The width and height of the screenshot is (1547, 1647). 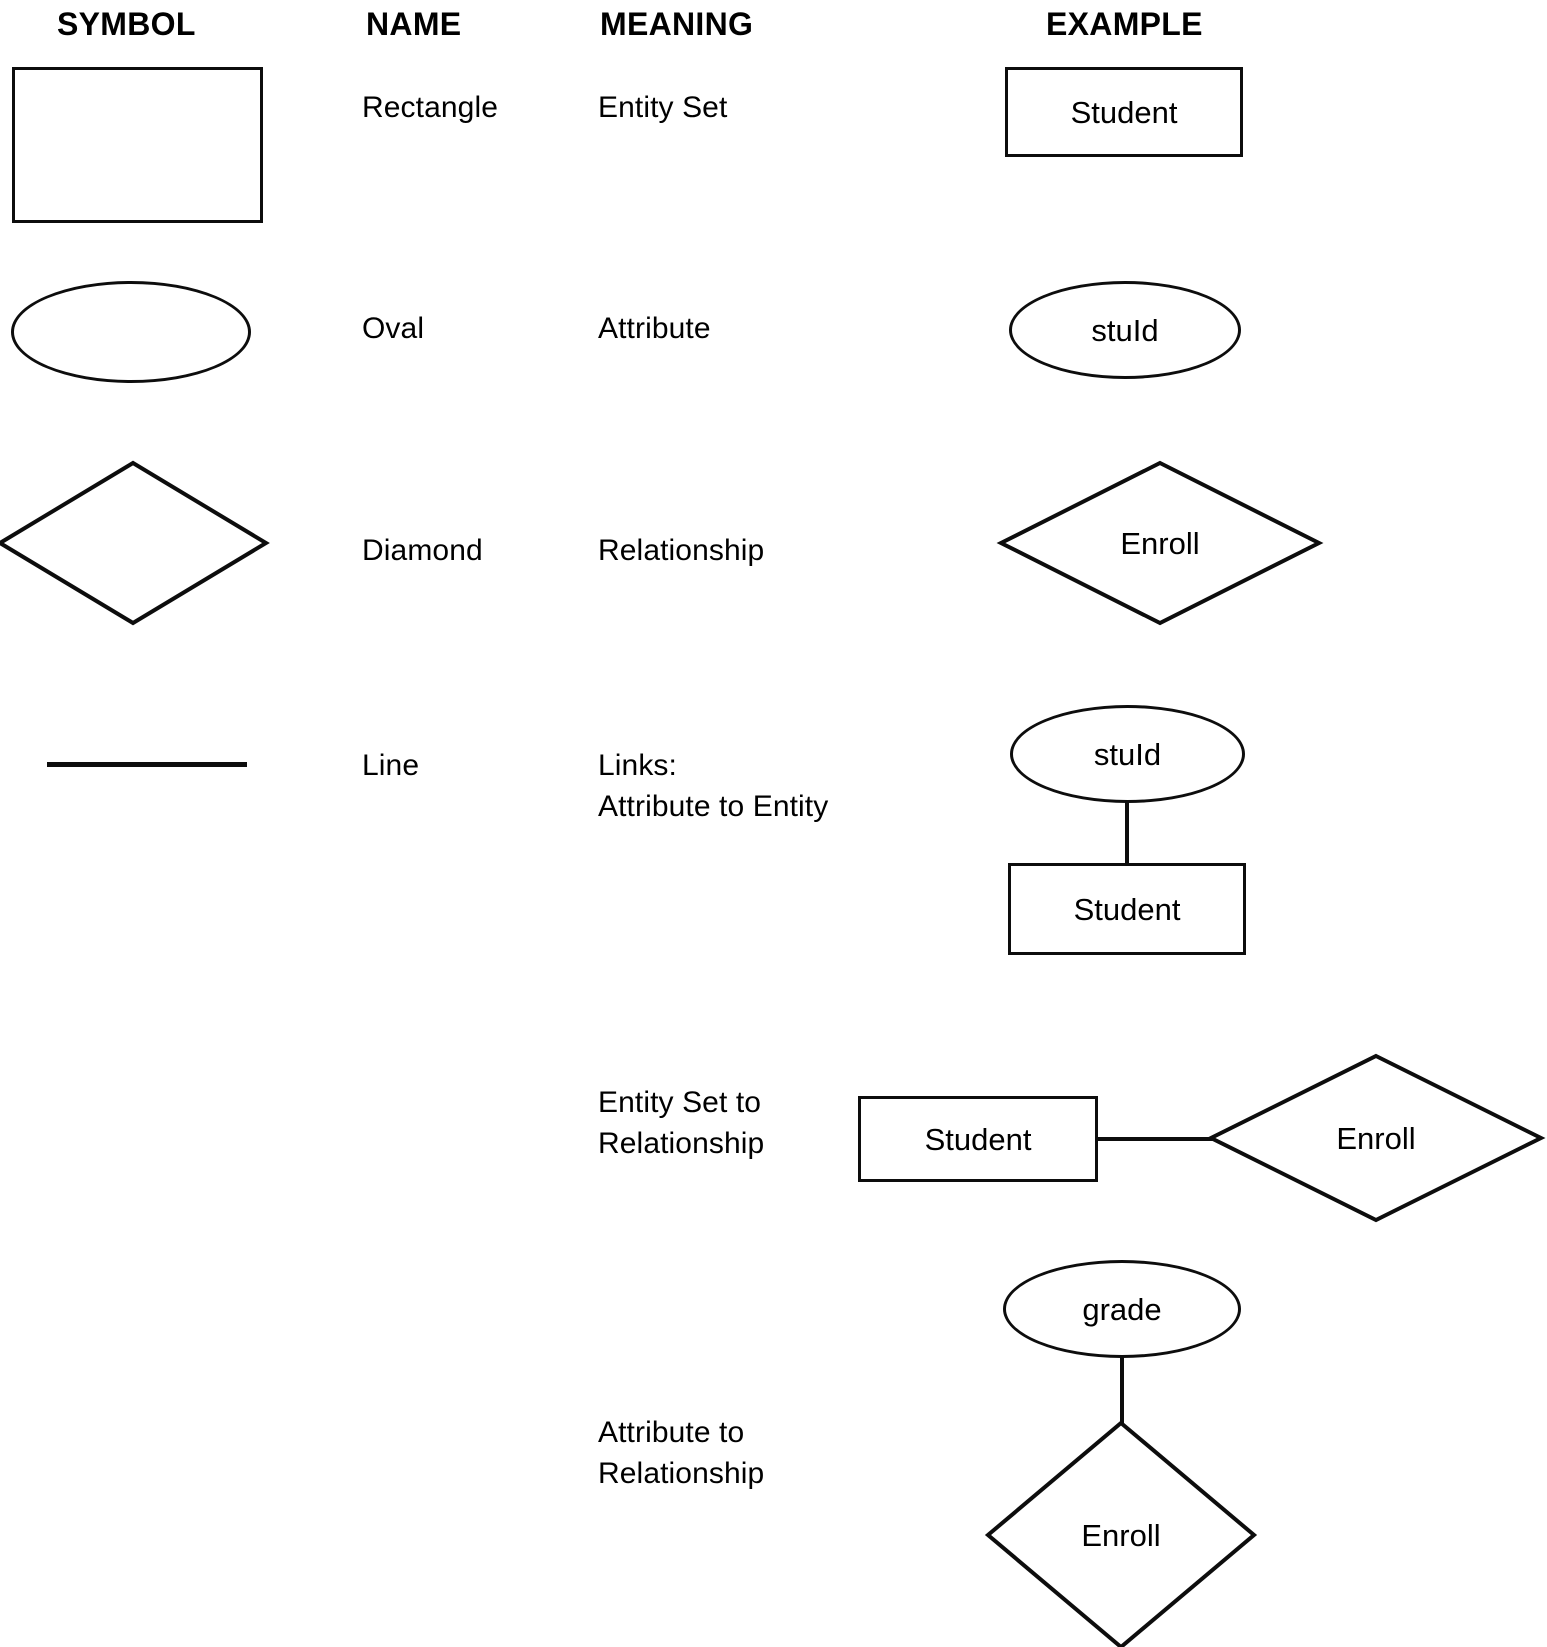 What do you see at coordinates (681, 550) in the screenshot?
I see `row-meaning-relationship: Relationship` at bounding box center [681, 550].